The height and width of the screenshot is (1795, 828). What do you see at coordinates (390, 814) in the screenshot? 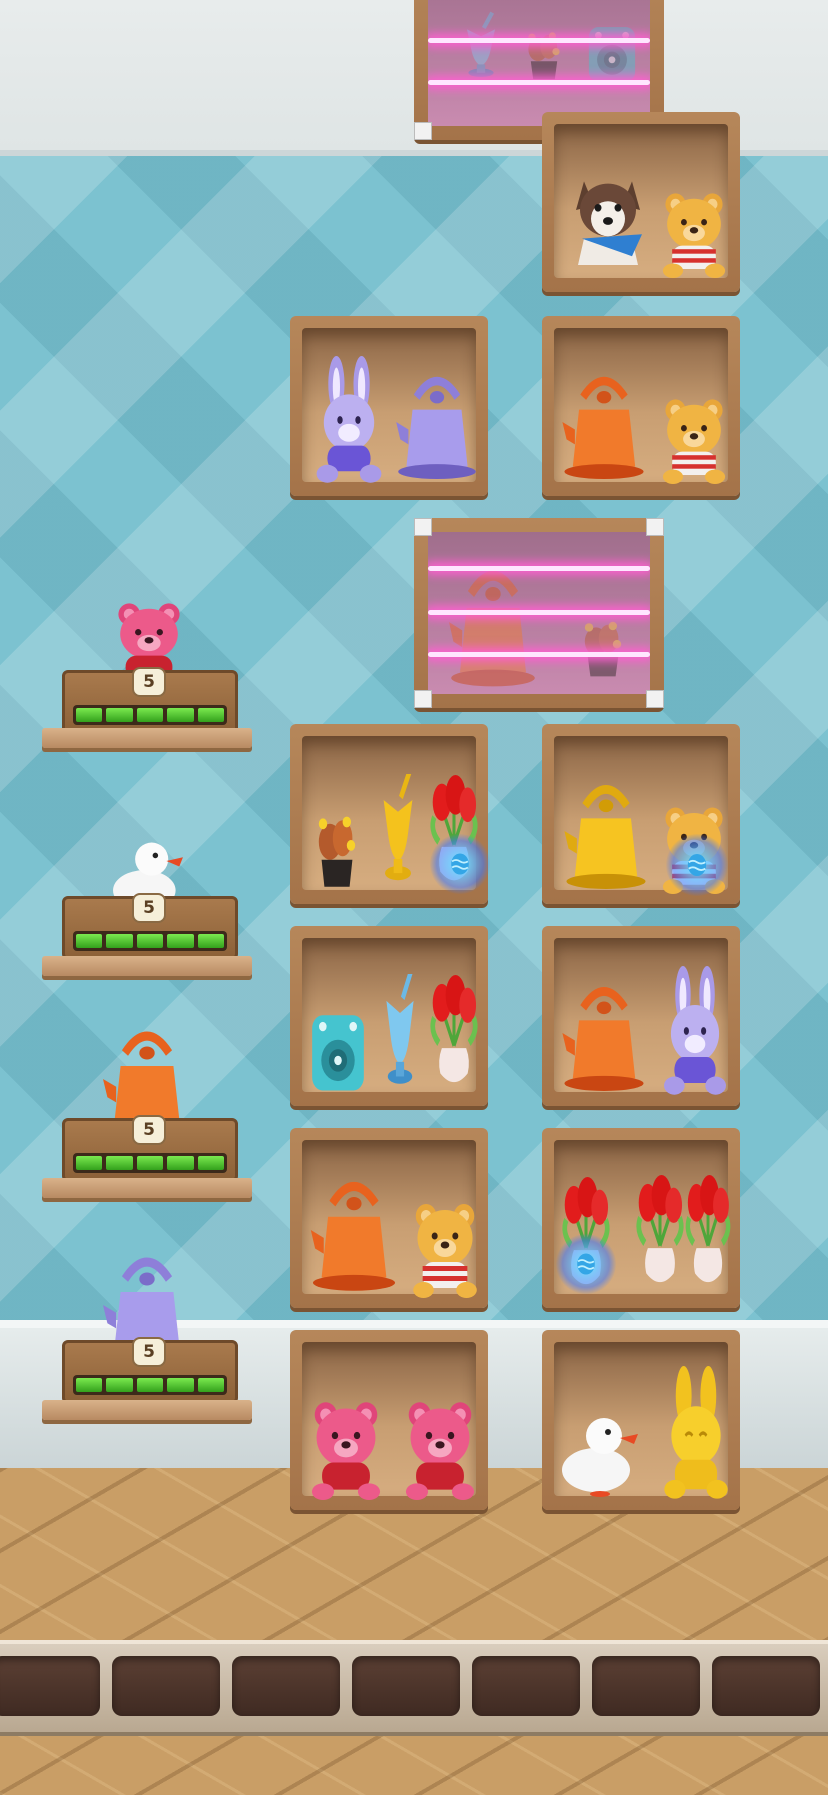
I see `shelf-r3-left` at bounding box center [390, 814].